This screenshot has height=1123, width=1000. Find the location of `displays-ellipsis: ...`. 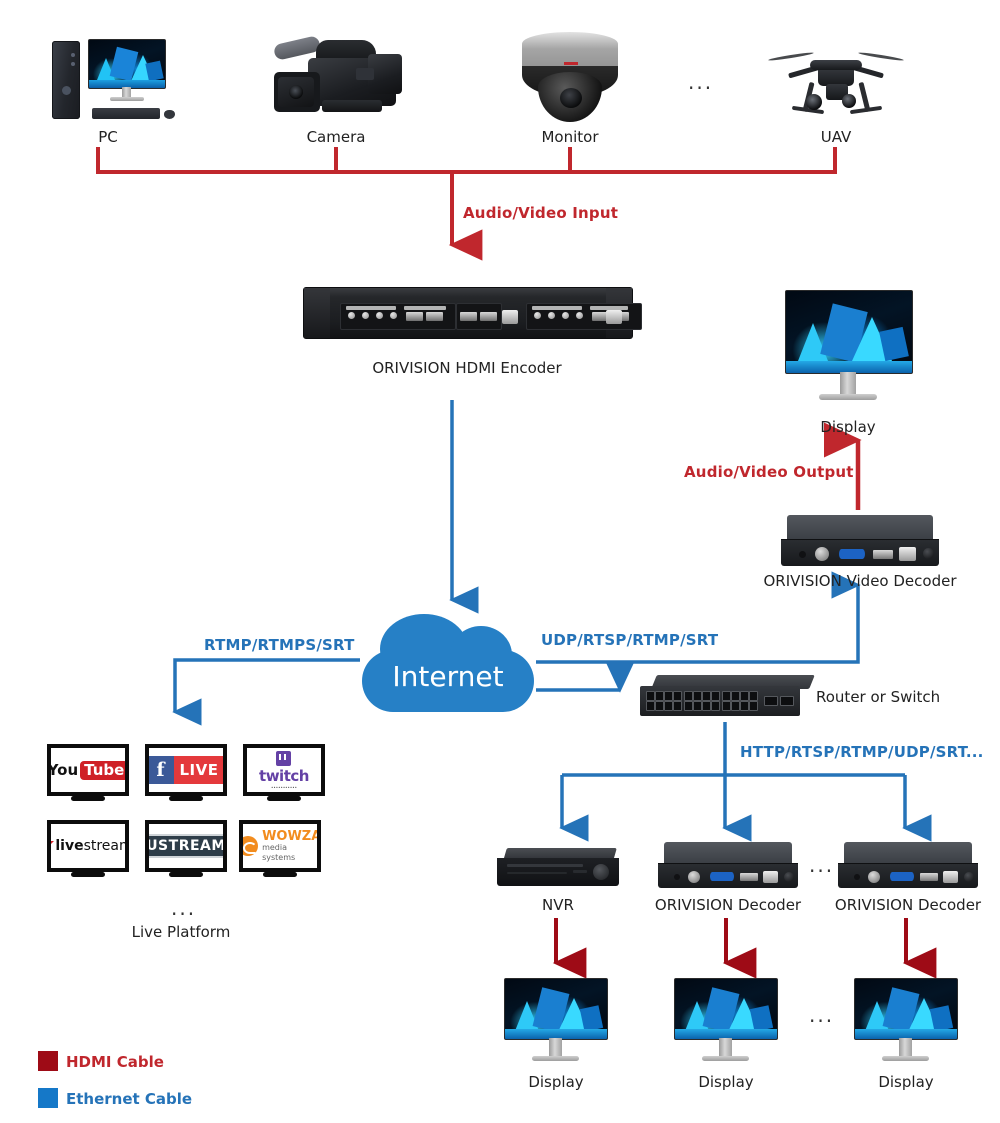

displays-ellipsis: ... is located at coordinates (822, 1015).